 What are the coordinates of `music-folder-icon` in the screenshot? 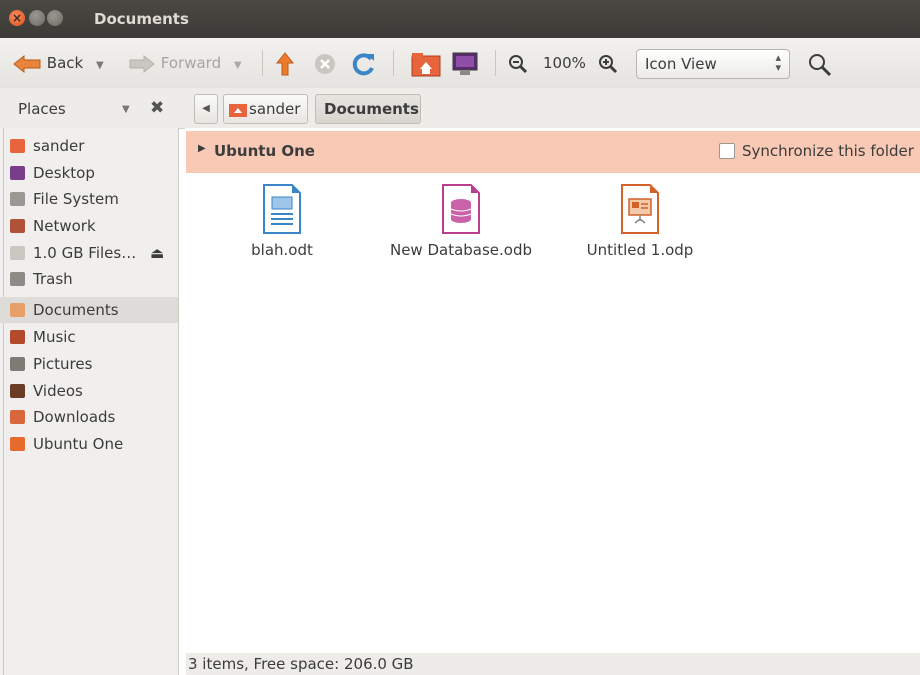 It's located at (17, 337).